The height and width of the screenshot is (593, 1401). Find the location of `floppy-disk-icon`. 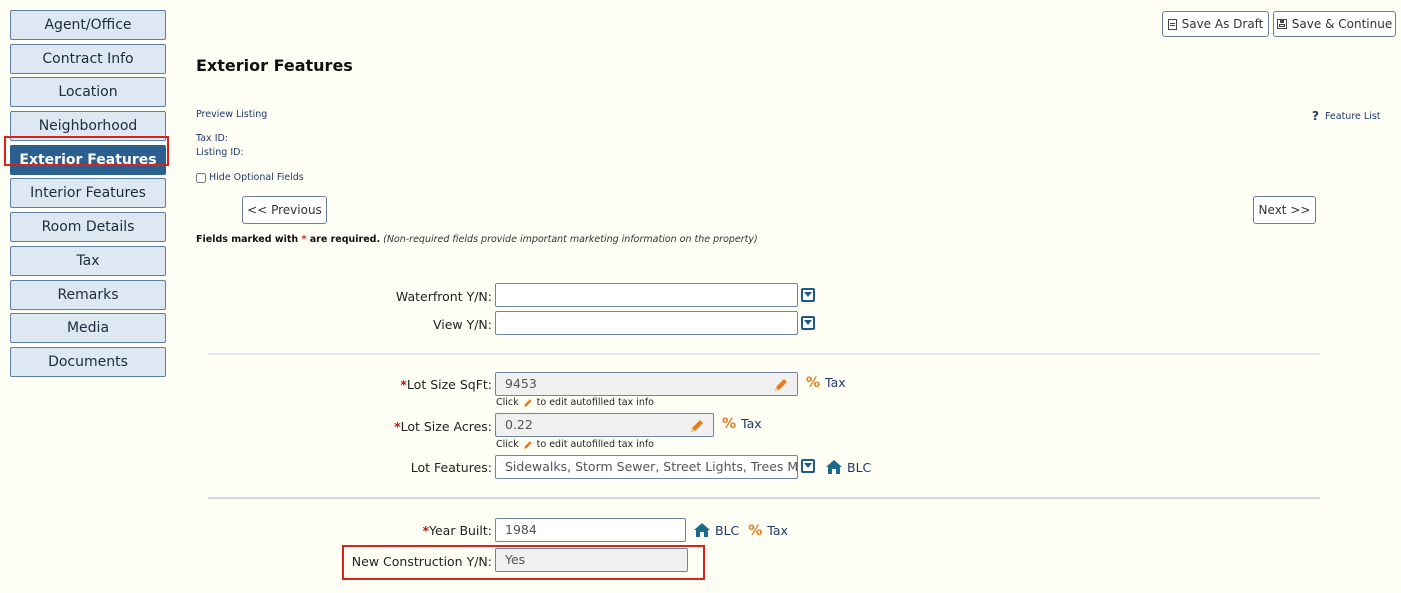

floppy-disk-icon is located at coordinates (1281, 24).